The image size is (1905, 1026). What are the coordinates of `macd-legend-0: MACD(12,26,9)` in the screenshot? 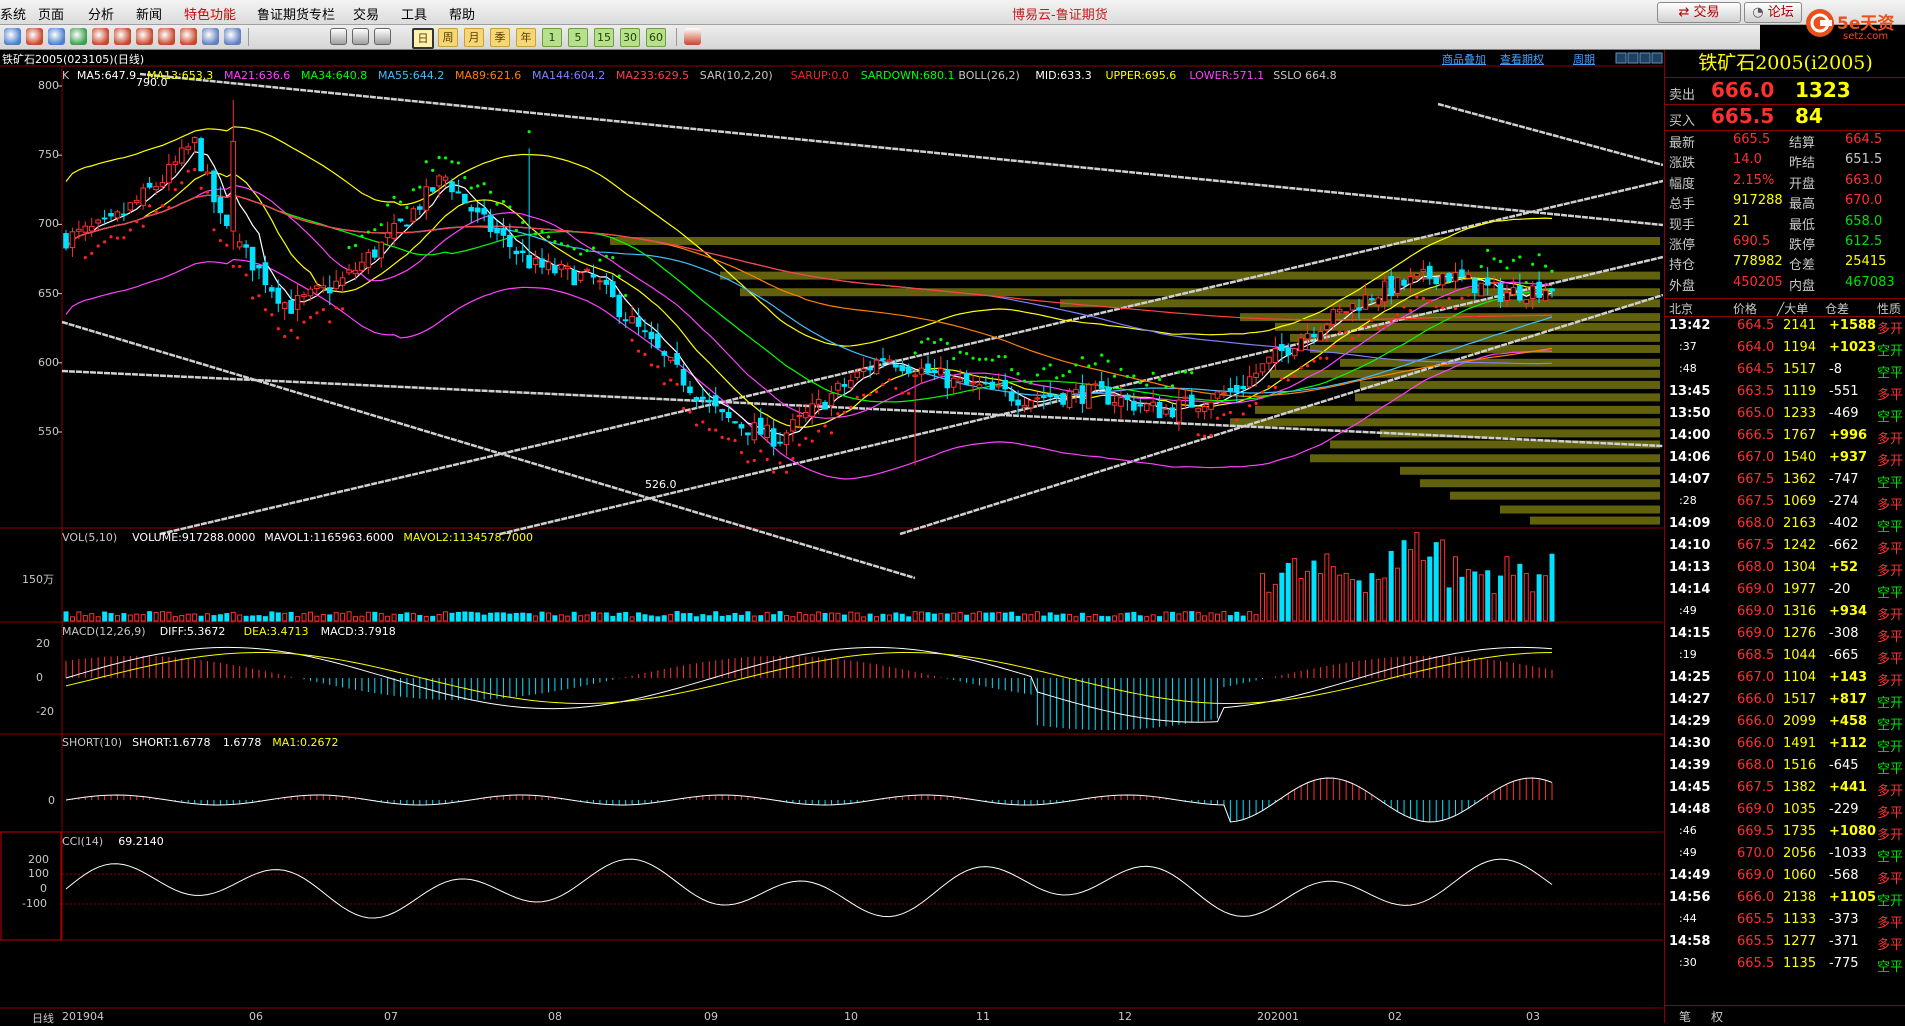 It's located at (104, 631).